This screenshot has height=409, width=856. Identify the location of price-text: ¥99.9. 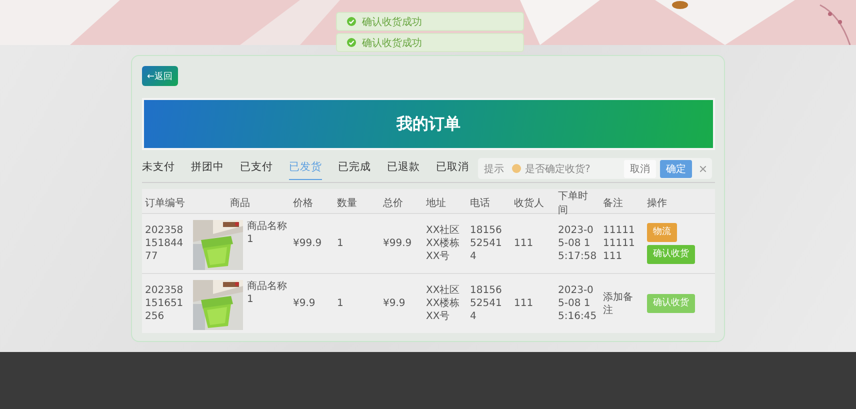
(307, 243).